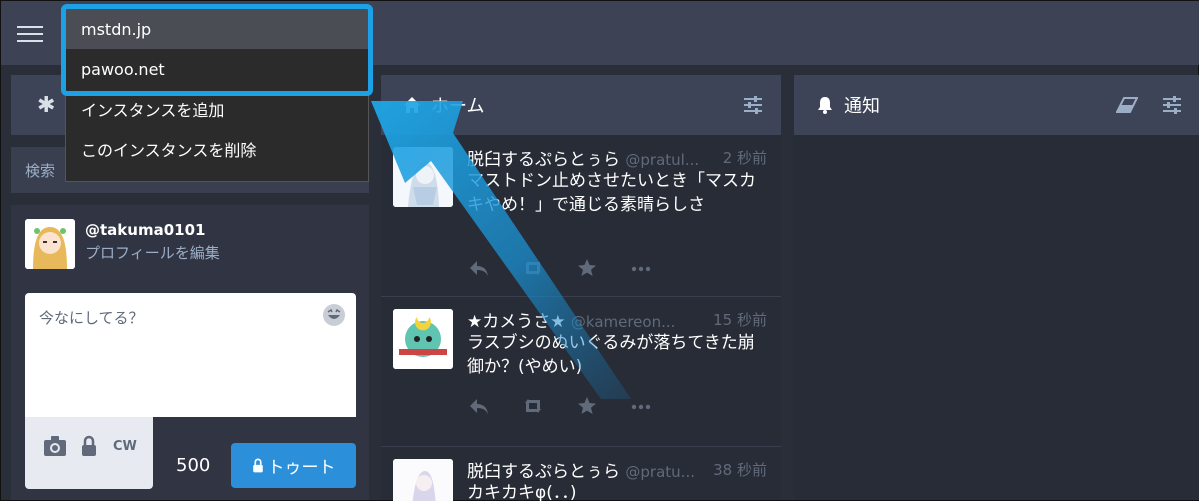  Describe the element at coordinates (996, 105) in the screenshot. I see `notifications-column-header: 通知` at that location.